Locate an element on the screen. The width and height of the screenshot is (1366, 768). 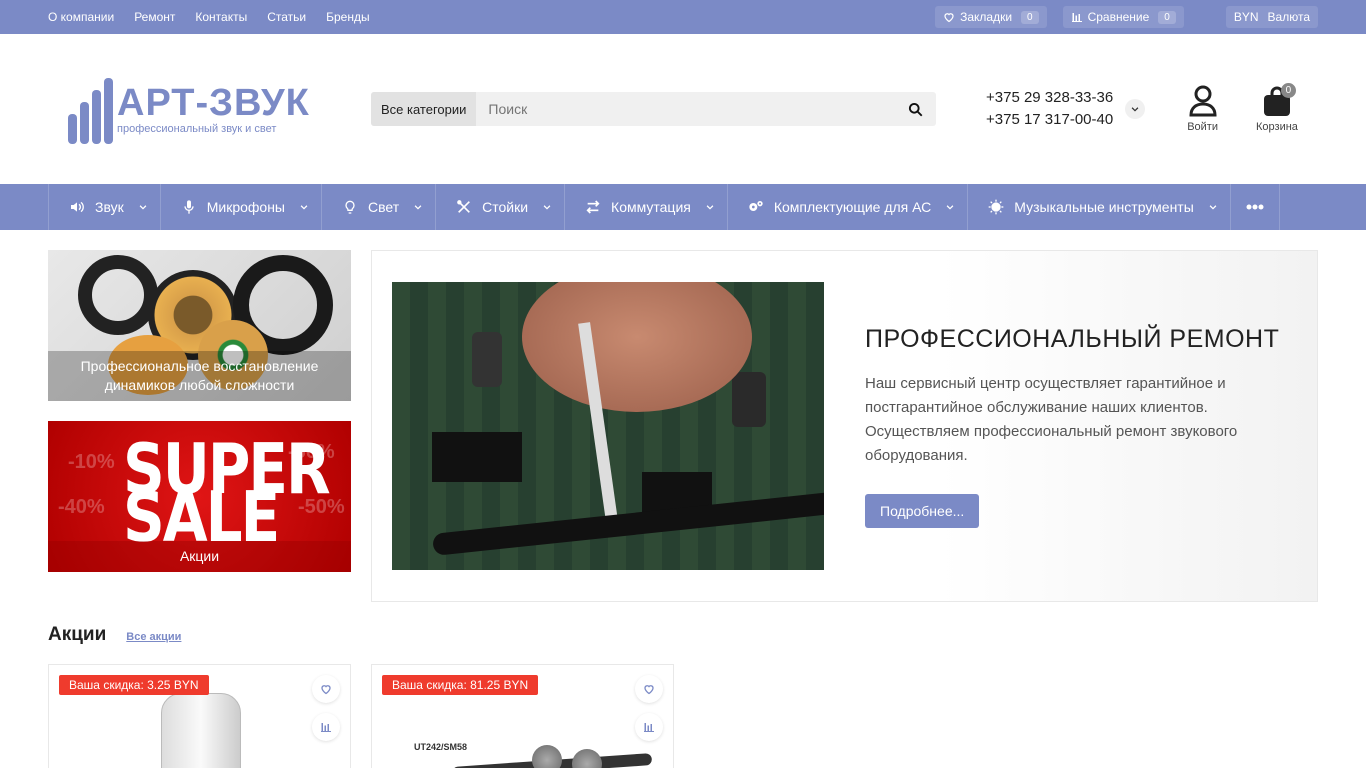
nav-label: Свет is located at coordinates (384, 207).